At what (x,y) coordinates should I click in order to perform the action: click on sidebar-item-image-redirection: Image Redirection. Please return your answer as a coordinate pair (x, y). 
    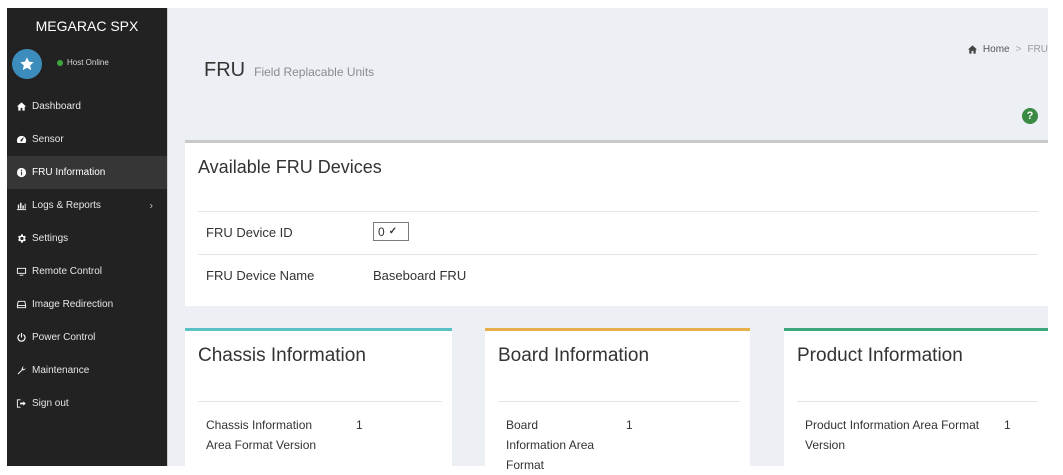
    Looking at the image, I should click on (87, 304).